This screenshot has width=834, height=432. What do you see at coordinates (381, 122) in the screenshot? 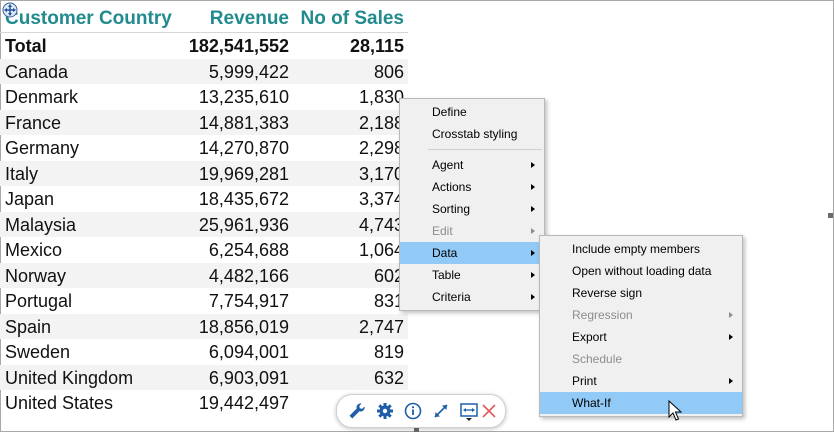
I see `row-sales: 2,188` at bounding box center [381, 122].